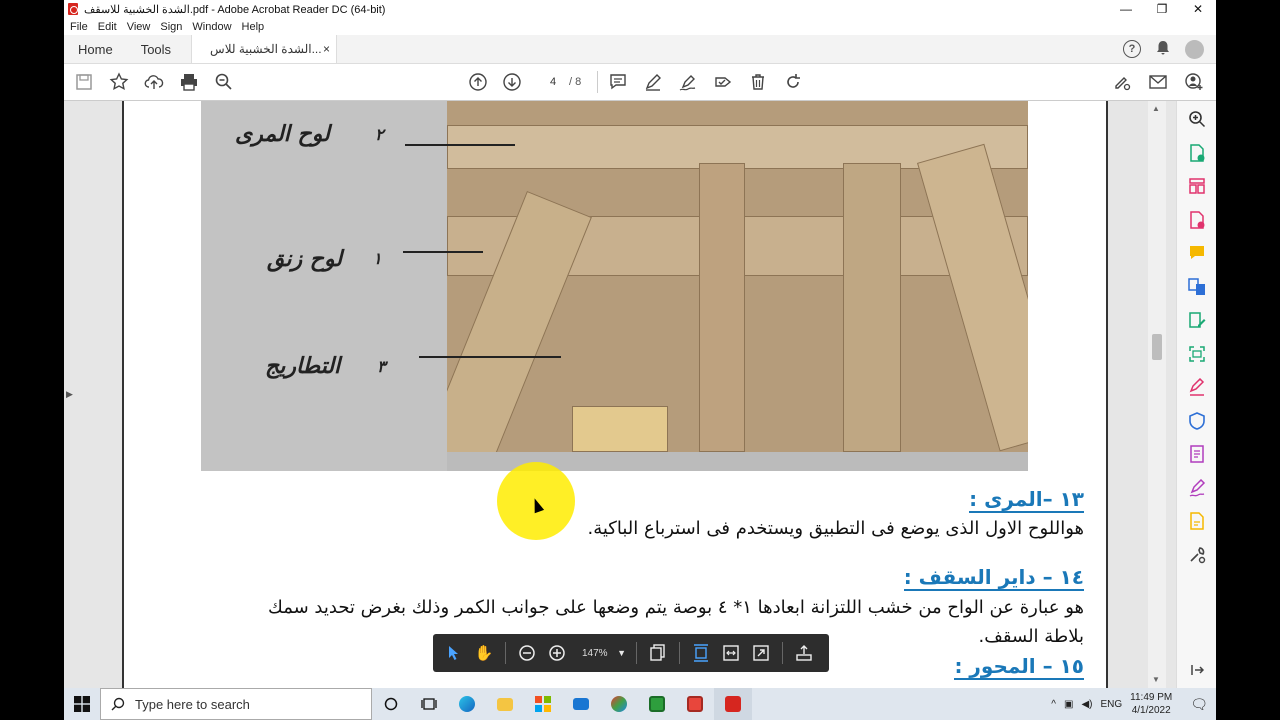 The width and height of the screenshot is (1280, 720). Describe the element at coordinates (154, 82) in the screenshot. I see `cloud-upload-icon` at that location.